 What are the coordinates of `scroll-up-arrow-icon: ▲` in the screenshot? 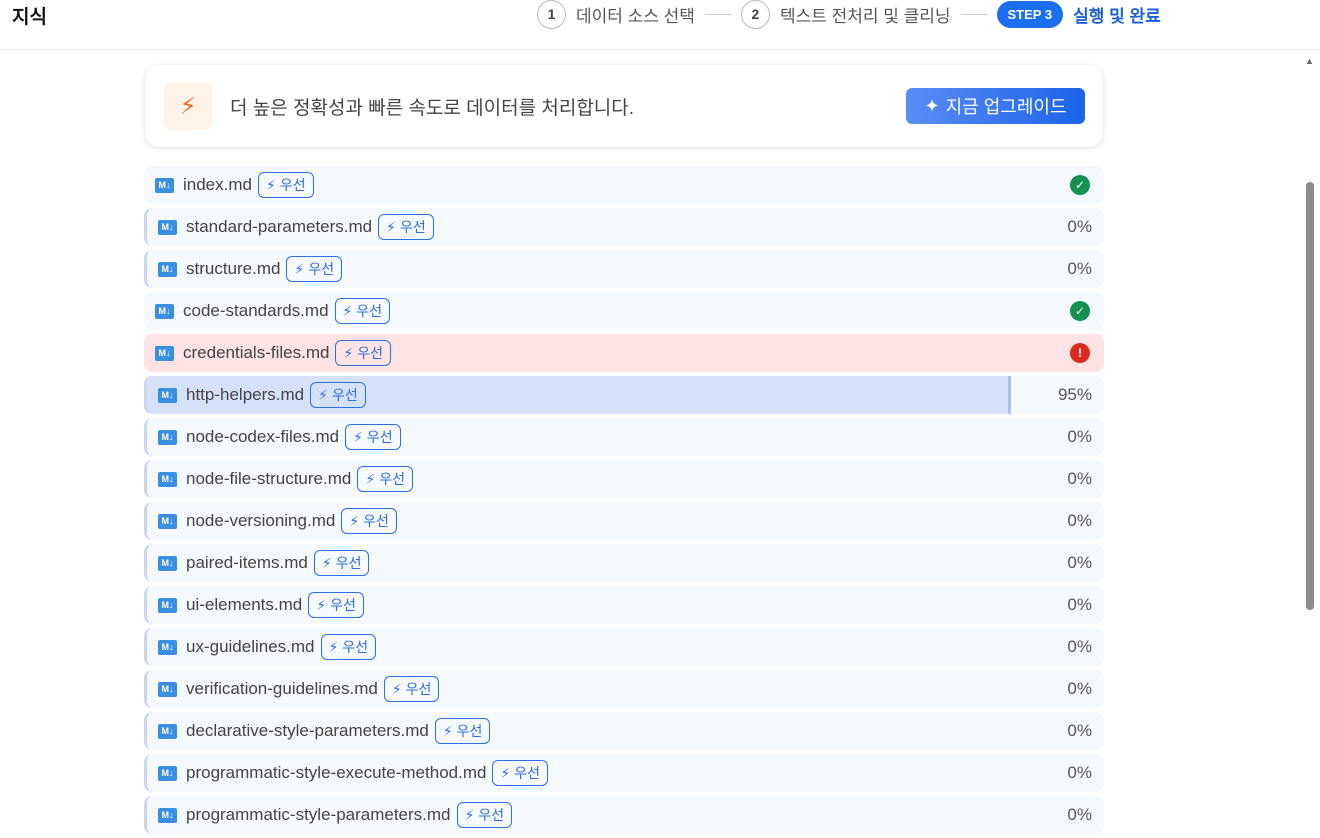 It's located at (1309, 61).